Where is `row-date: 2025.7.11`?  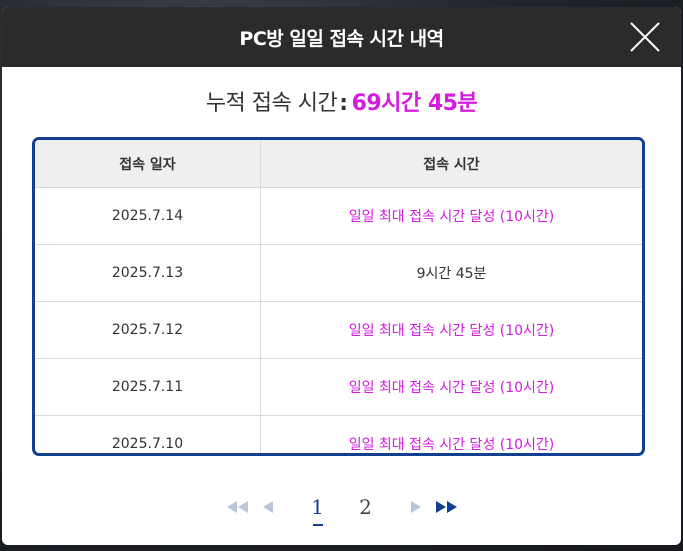 row-date: 2025.7.11 is located at coordinates (148, 387).